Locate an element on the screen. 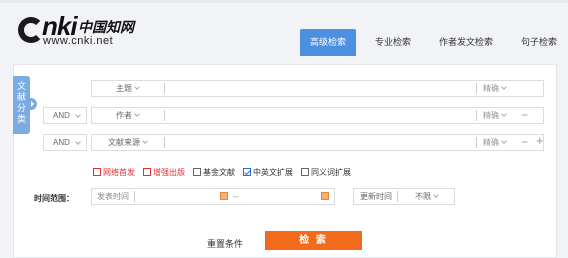 The width and height of the screenshot is (568, 258). search-button: 检 索 is located at coordinates (313, 240).